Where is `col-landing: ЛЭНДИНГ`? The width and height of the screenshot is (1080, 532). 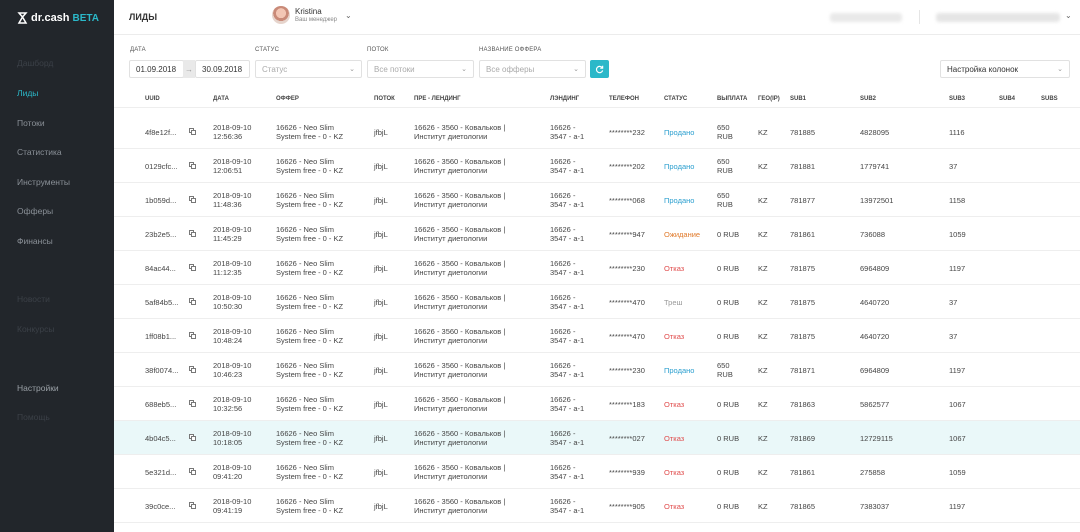 col-landing: ЛЭНДИНГ is located at coordinates (564, 99).